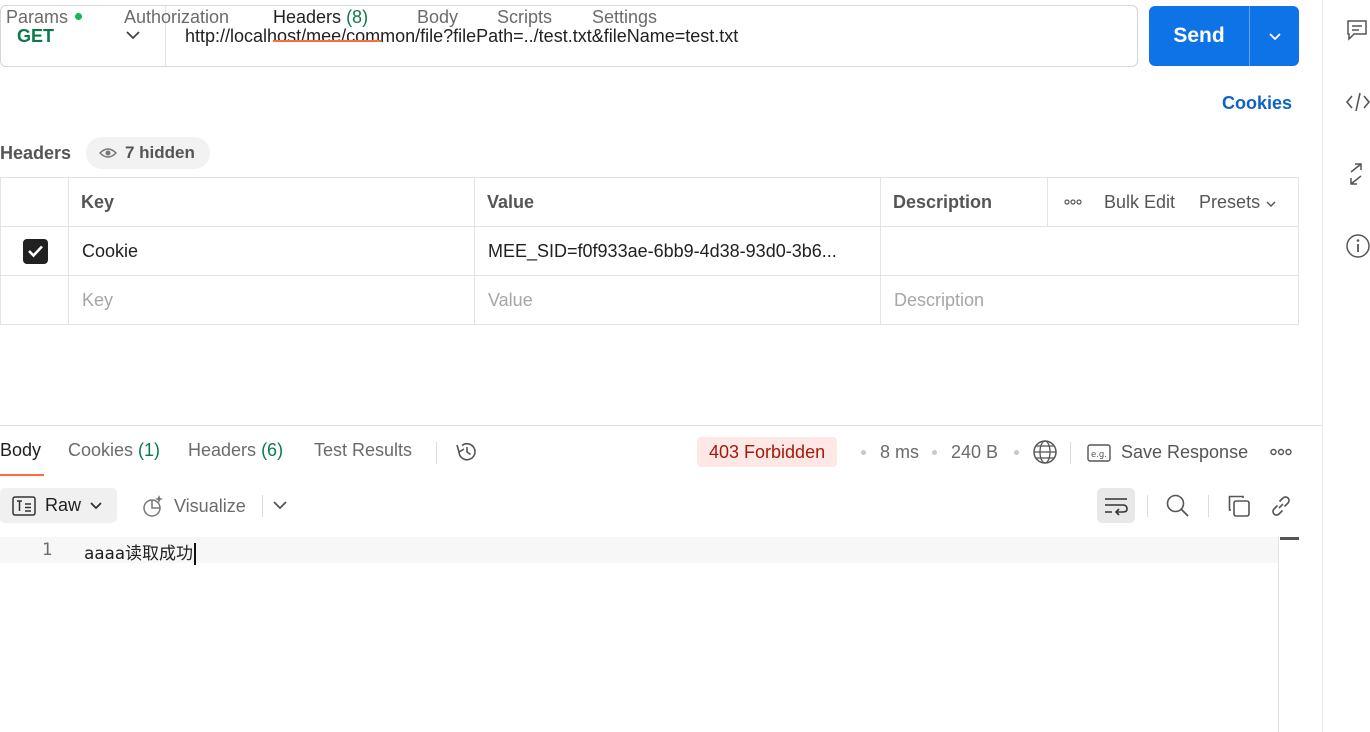  I want to click on info-icon, so click(1357, 246).